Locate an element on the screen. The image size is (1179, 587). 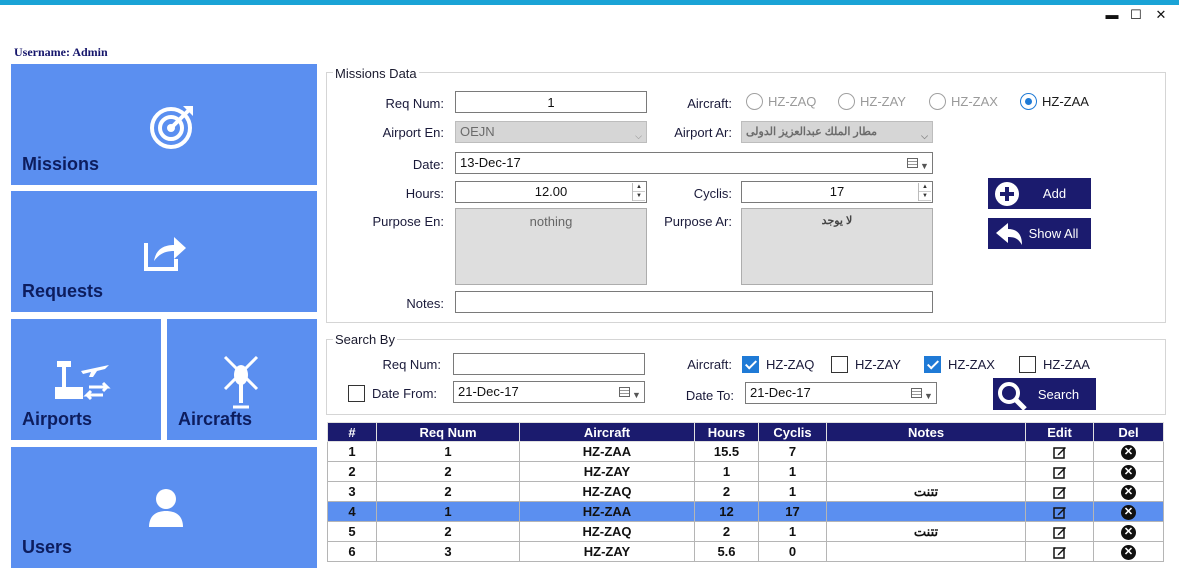
table-row: 5 2 HZ-ZAQ 2 1 تتنت ✕ is located at coordinates (745, 531).